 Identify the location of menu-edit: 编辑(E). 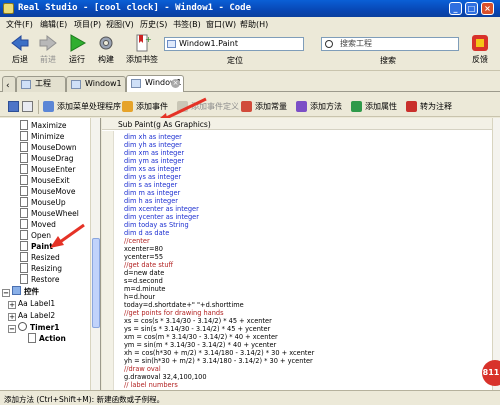
(53, 24).